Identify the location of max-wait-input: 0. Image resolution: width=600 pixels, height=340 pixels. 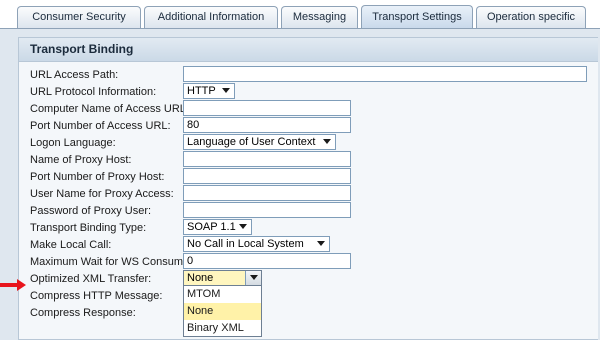
(267, 261).